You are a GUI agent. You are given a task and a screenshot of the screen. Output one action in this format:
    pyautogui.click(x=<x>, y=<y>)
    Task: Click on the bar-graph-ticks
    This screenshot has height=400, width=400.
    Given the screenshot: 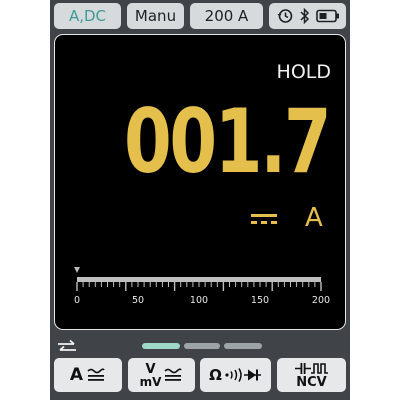 What is the action you would take?
    pyautogui.click(x=199, y=286)
    